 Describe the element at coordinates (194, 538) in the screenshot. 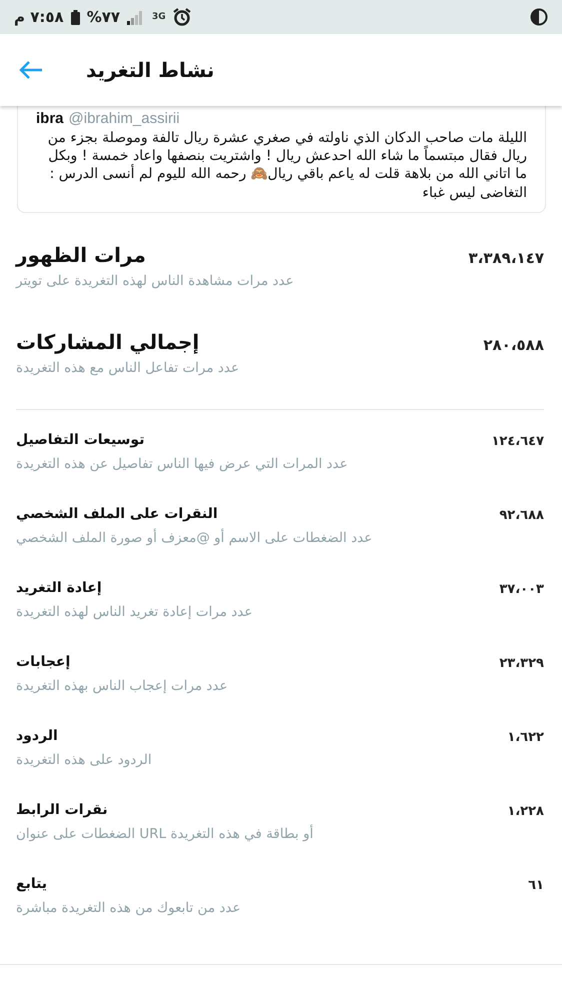

I see `metric-description: عدد الضغطات على الاسم أو @معزف أو صورة الملف الشخصي` at that location.